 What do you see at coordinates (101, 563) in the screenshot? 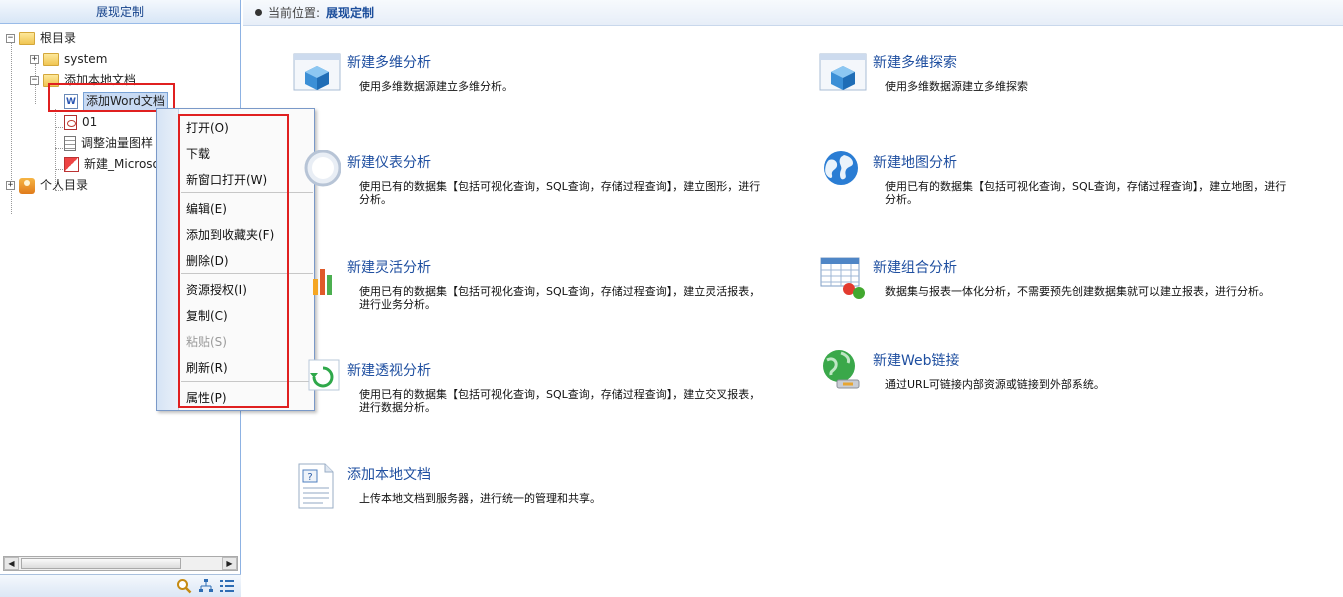
I see `scroll-thumb` at bounding box center [101, 563].